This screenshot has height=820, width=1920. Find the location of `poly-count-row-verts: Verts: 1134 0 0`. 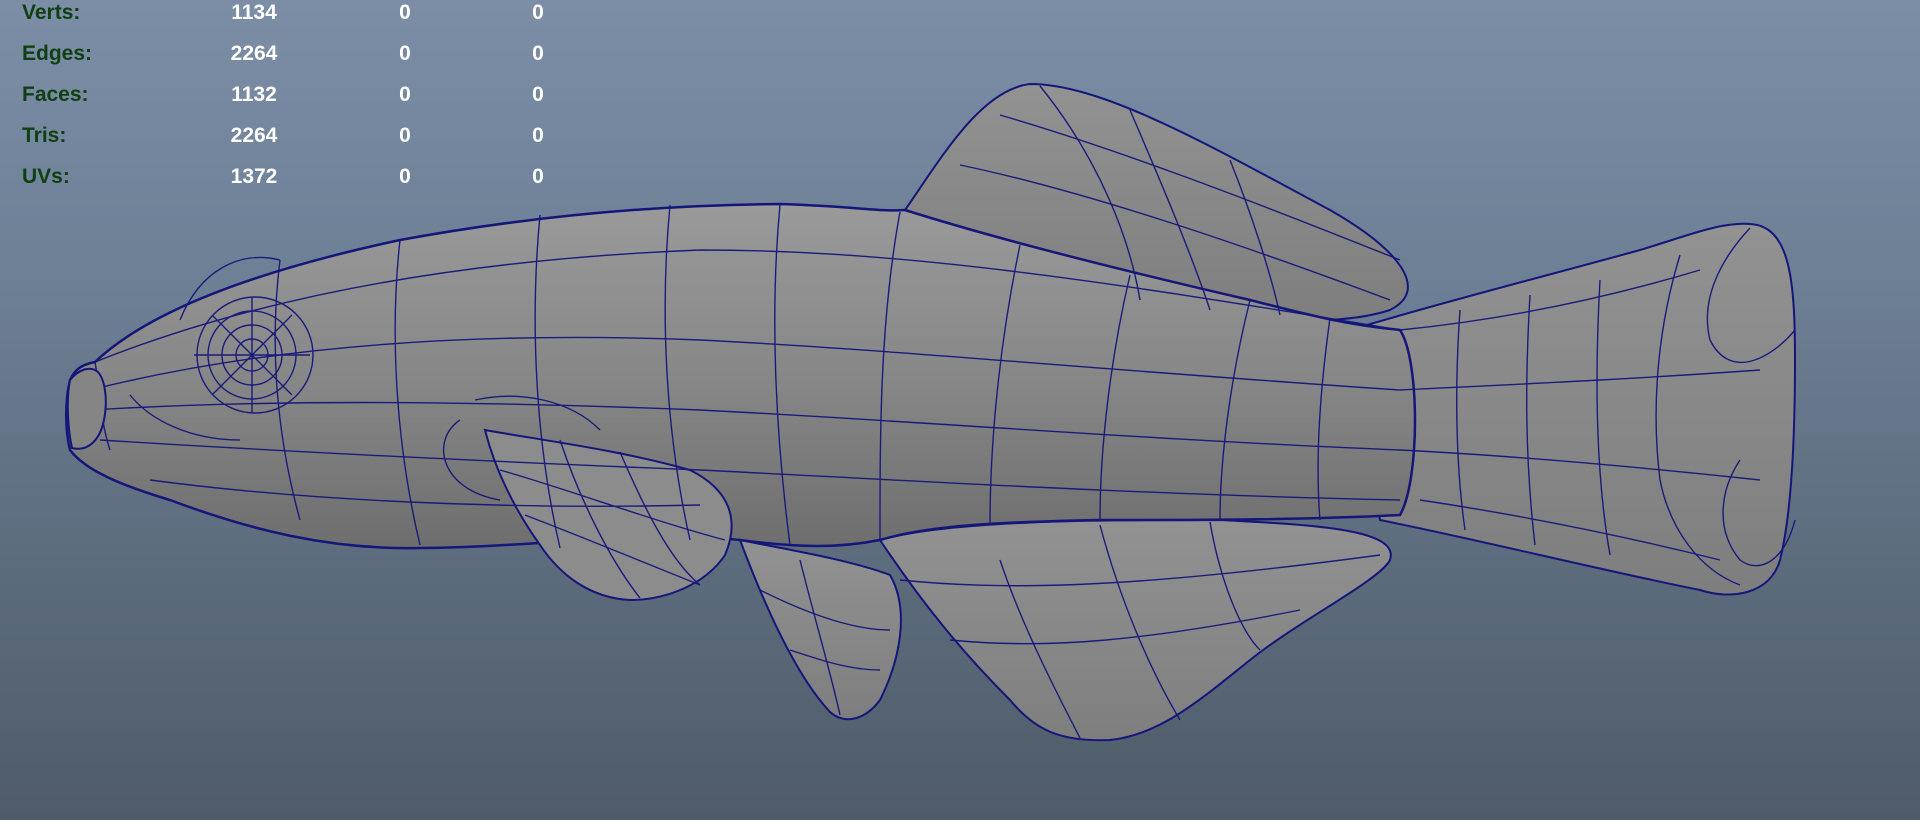

poly-count-row-verts: Verts: 1134 0 0 is located at coordinates (283, 16).